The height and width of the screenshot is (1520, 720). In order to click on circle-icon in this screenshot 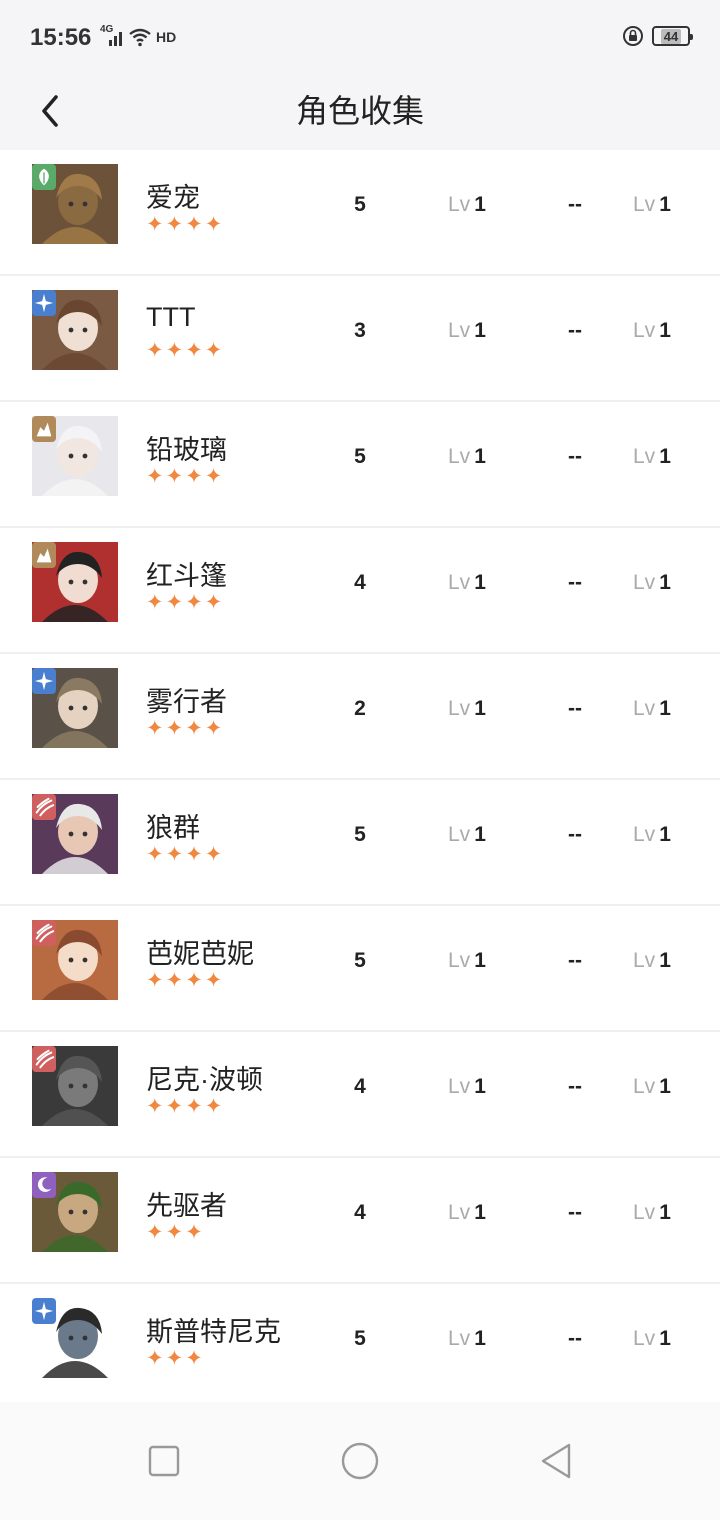, I will do `click(360, 1461)`.